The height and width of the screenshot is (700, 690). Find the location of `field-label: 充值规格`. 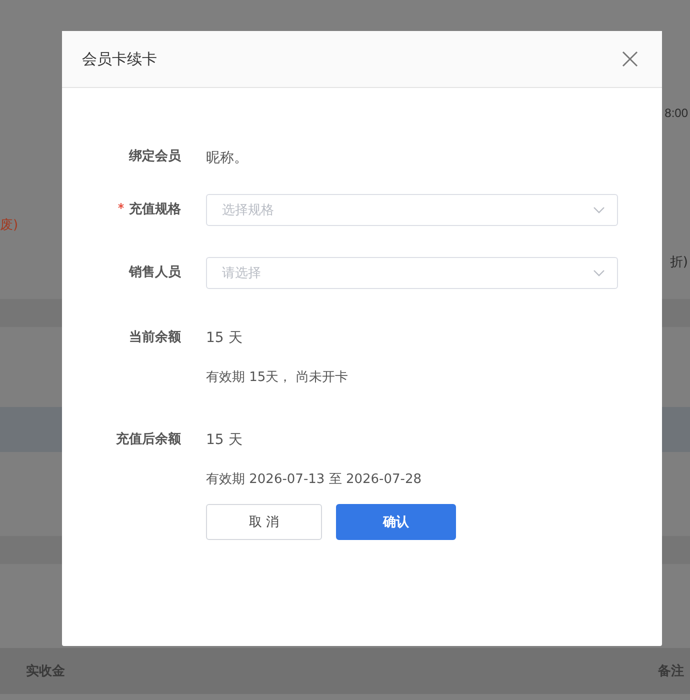

field-label: 充值规格 is located at coordinates (155, 209).